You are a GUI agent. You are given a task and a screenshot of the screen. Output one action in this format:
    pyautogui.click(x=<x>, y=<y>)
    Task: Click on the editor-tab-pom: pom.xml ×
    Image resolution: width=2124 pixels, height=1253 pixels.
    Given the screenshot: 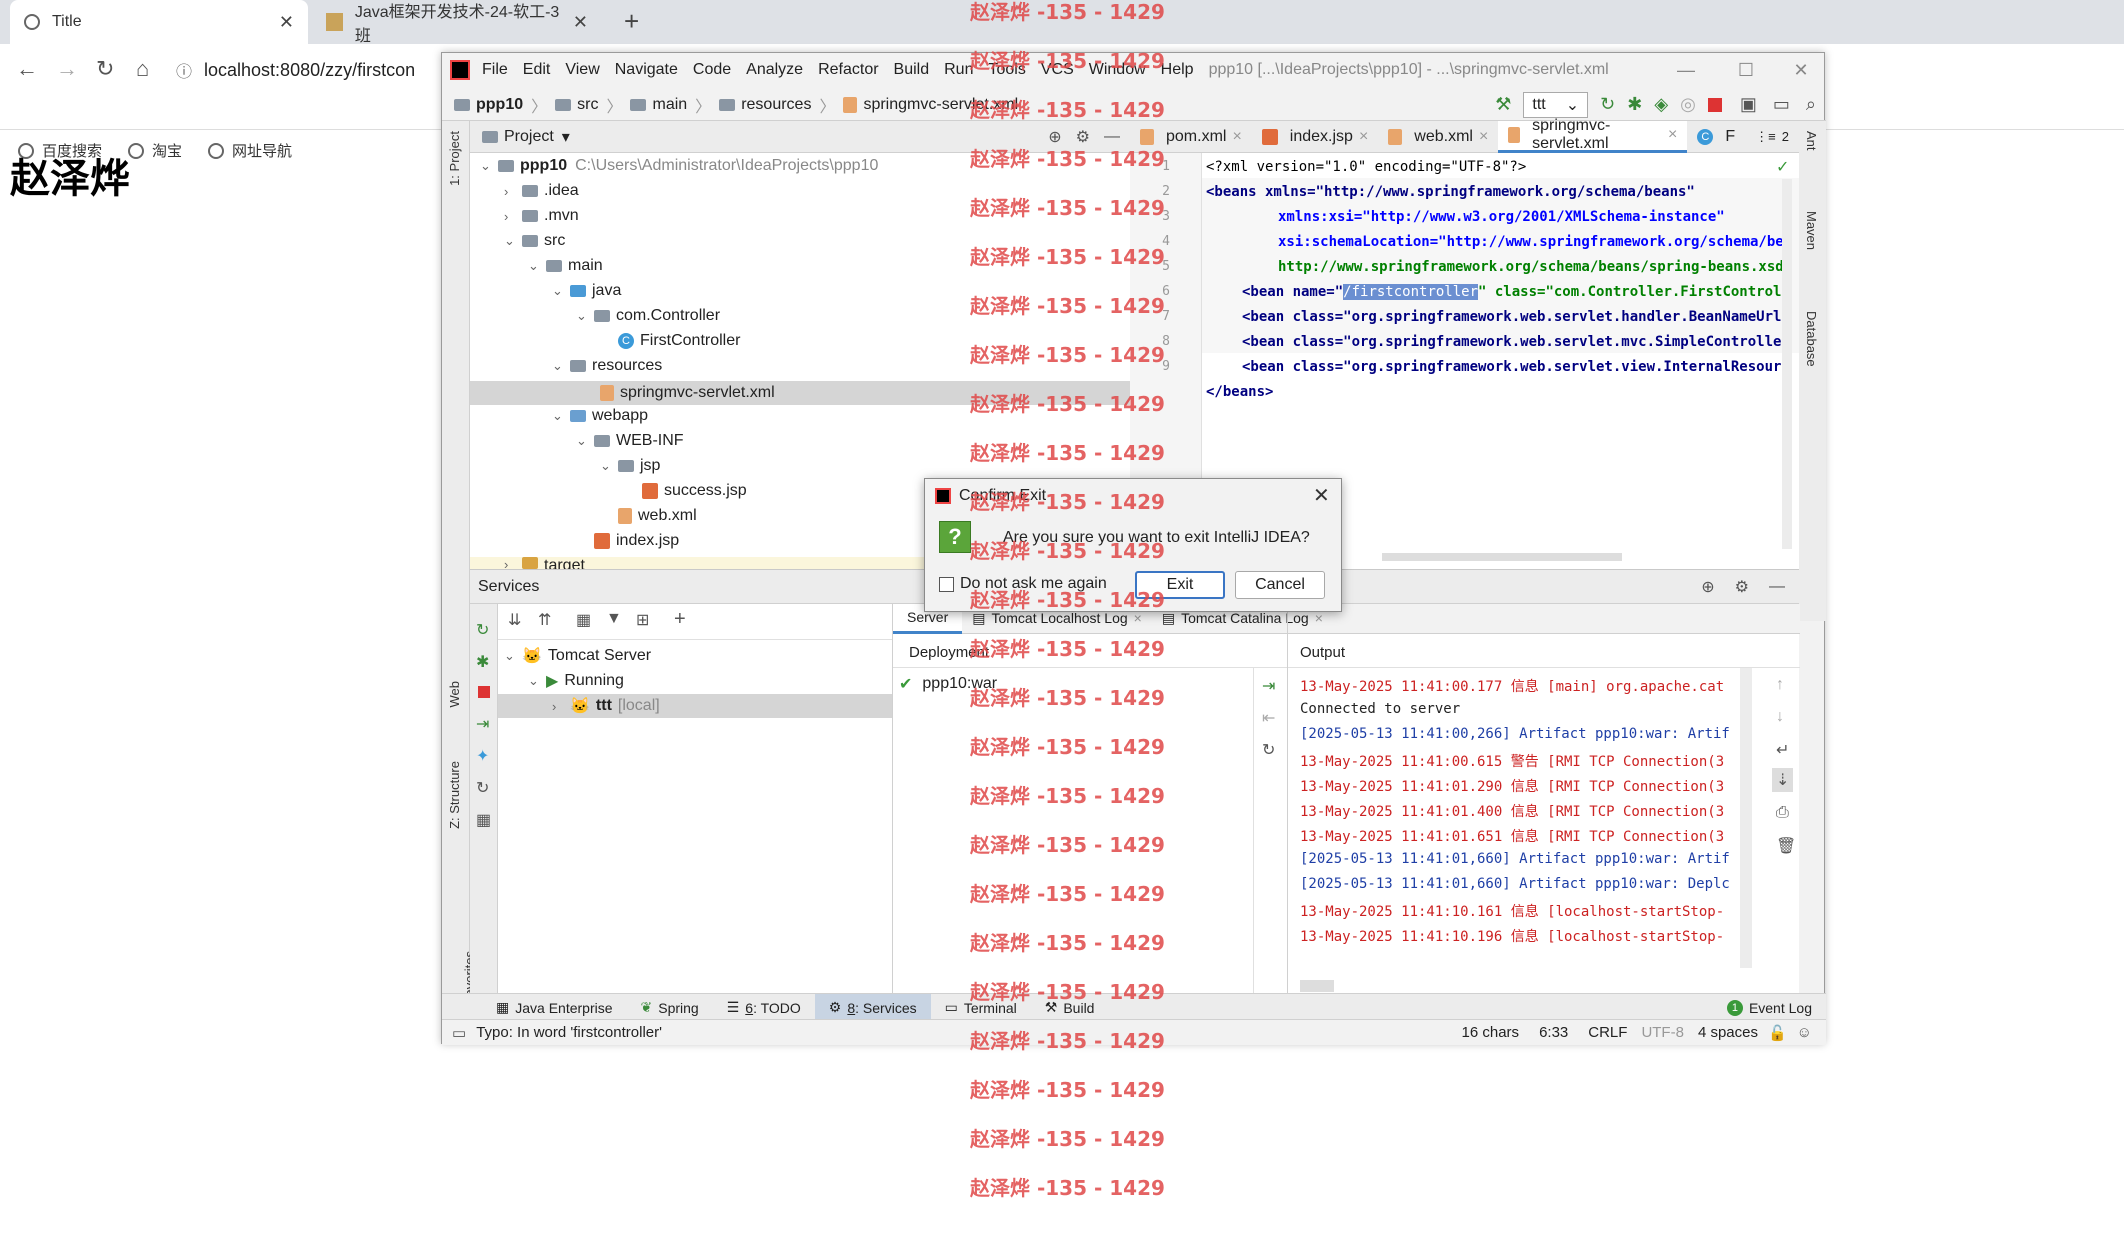 What is the action you would take?
    pyautogui.click(x=1191, y=137)
    